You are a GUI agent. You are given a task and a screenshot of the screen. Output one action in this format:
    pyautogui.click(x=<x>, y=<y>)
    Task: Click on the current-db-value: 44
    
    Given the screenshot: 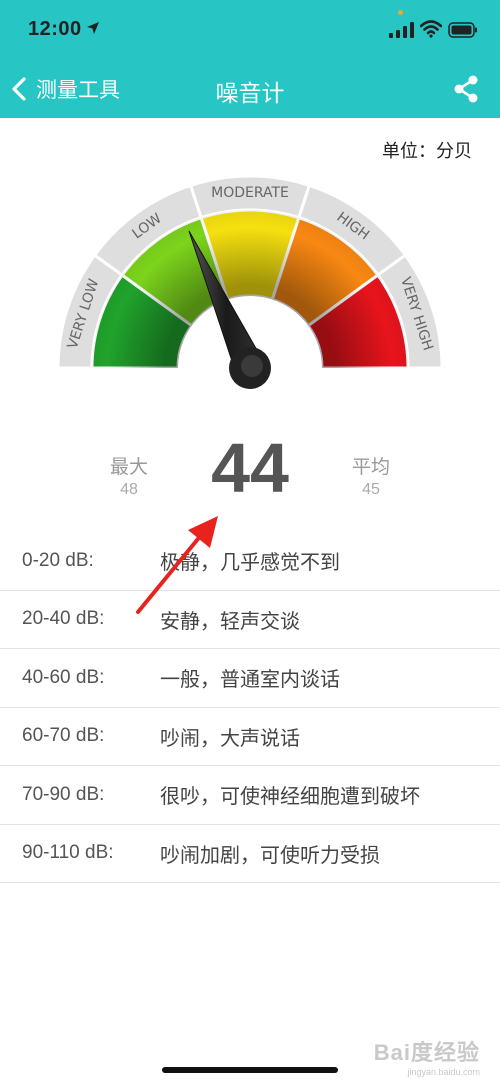 What is the action you would take?
    pyautogui.click(x=250, y=468)
    